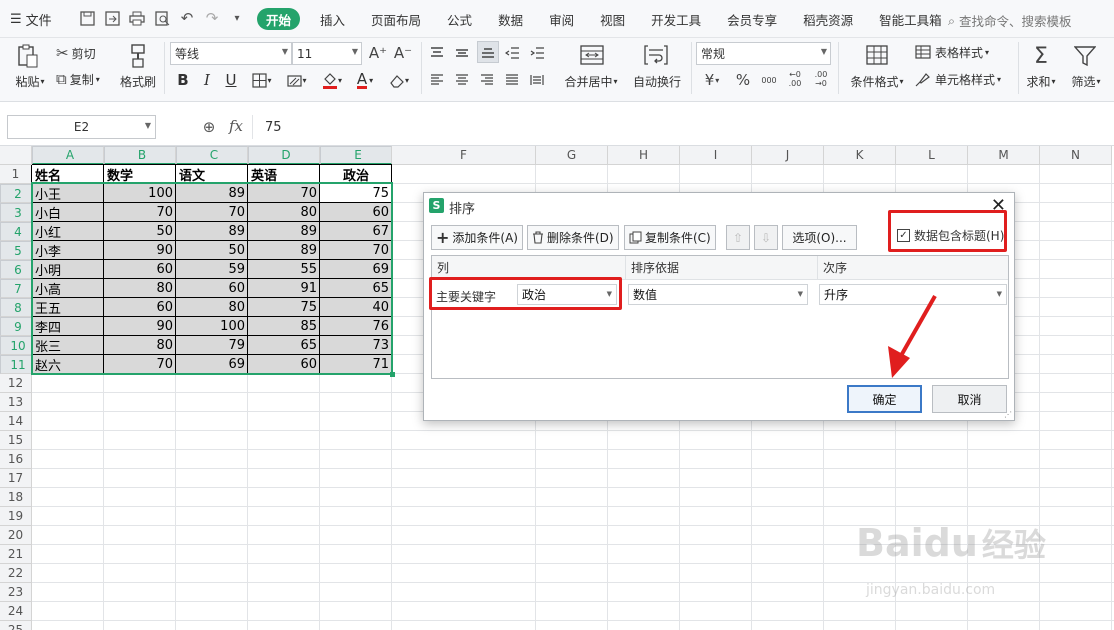 The height and width of the screenshot is (630, 1114). I want to click on delete-condition-button: 删除条件(D), so click(573, 237).